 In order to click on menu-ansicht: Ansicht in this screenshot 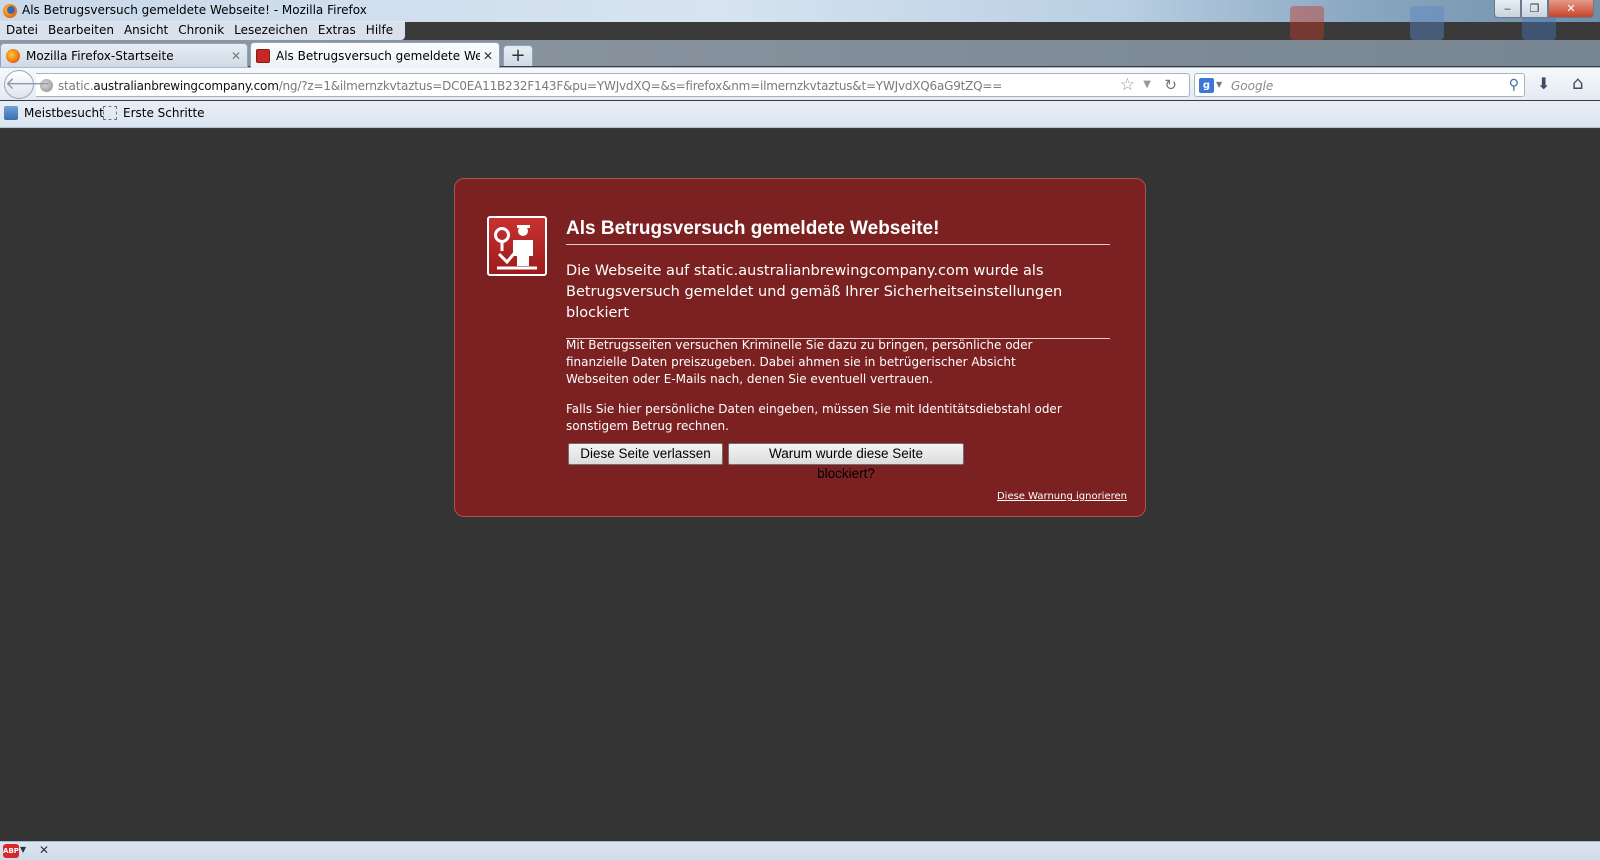, I will do `click(147, 30)`.